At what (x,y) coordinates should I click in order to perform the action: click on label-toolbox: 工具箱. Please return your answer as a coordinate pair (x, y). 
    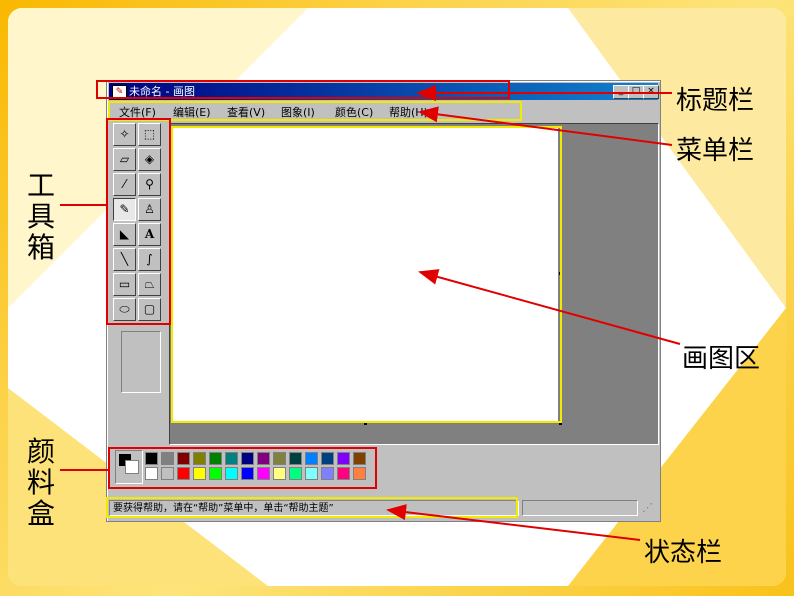
    Looking at the image, I should click on (40, 216).